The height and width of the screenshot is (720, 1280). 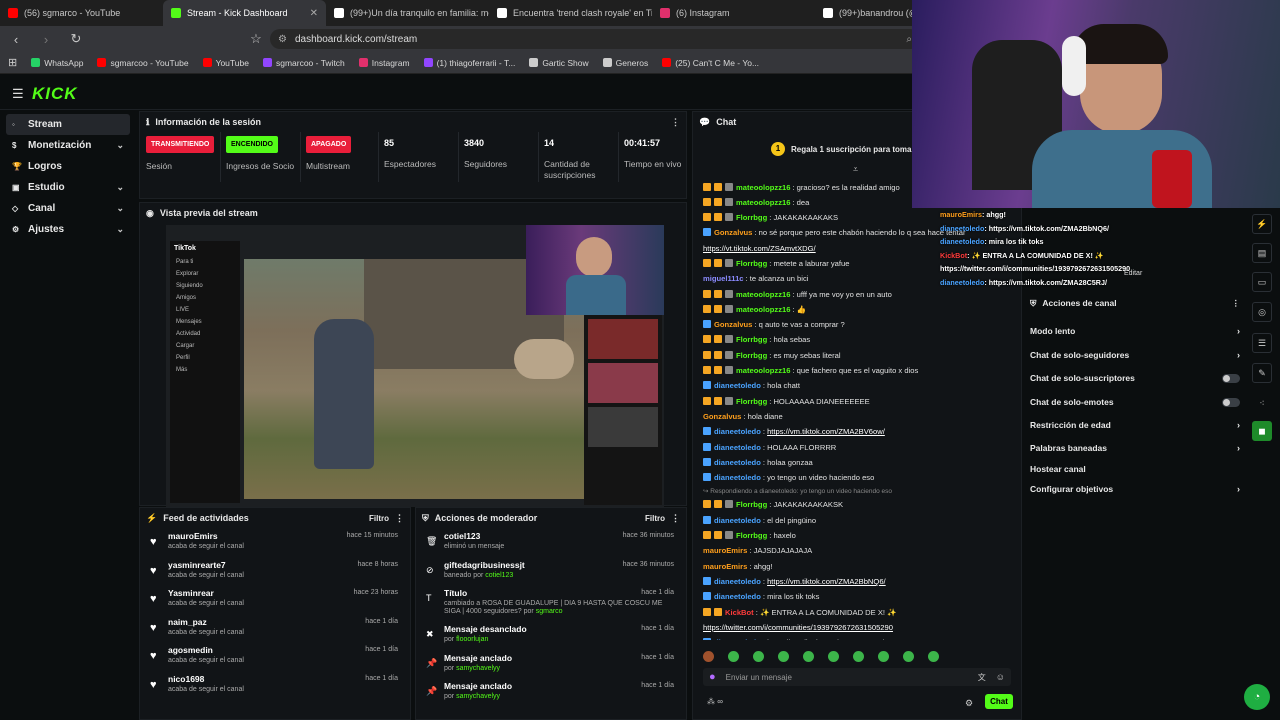 I want to click on follower-name: yasminrearte7, so click(x=197, y=565).